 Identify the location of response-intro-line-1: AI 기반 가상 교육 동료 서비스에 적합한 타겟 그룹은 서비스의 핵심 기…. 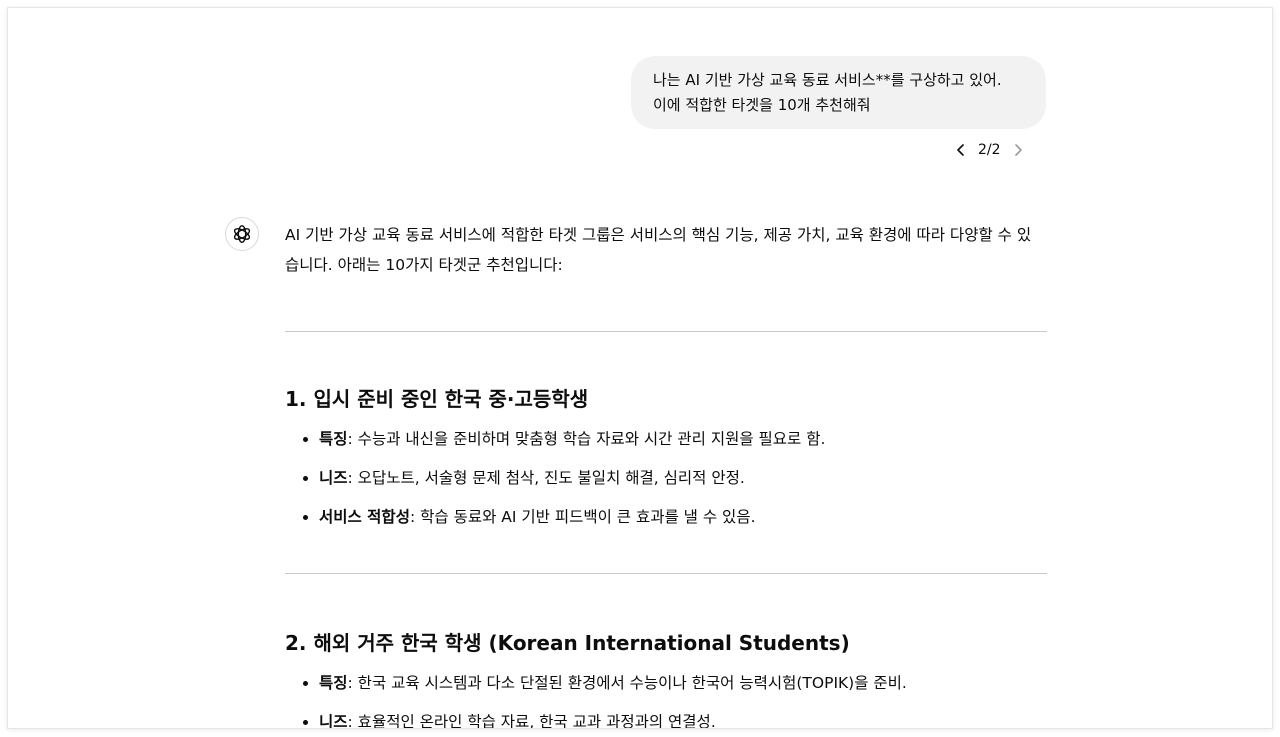
(658, 235).